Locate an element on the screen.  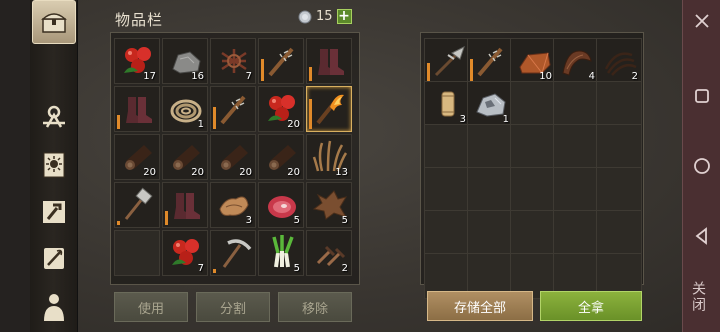
storage-slot: 10 is located at coordinates (533, 61).